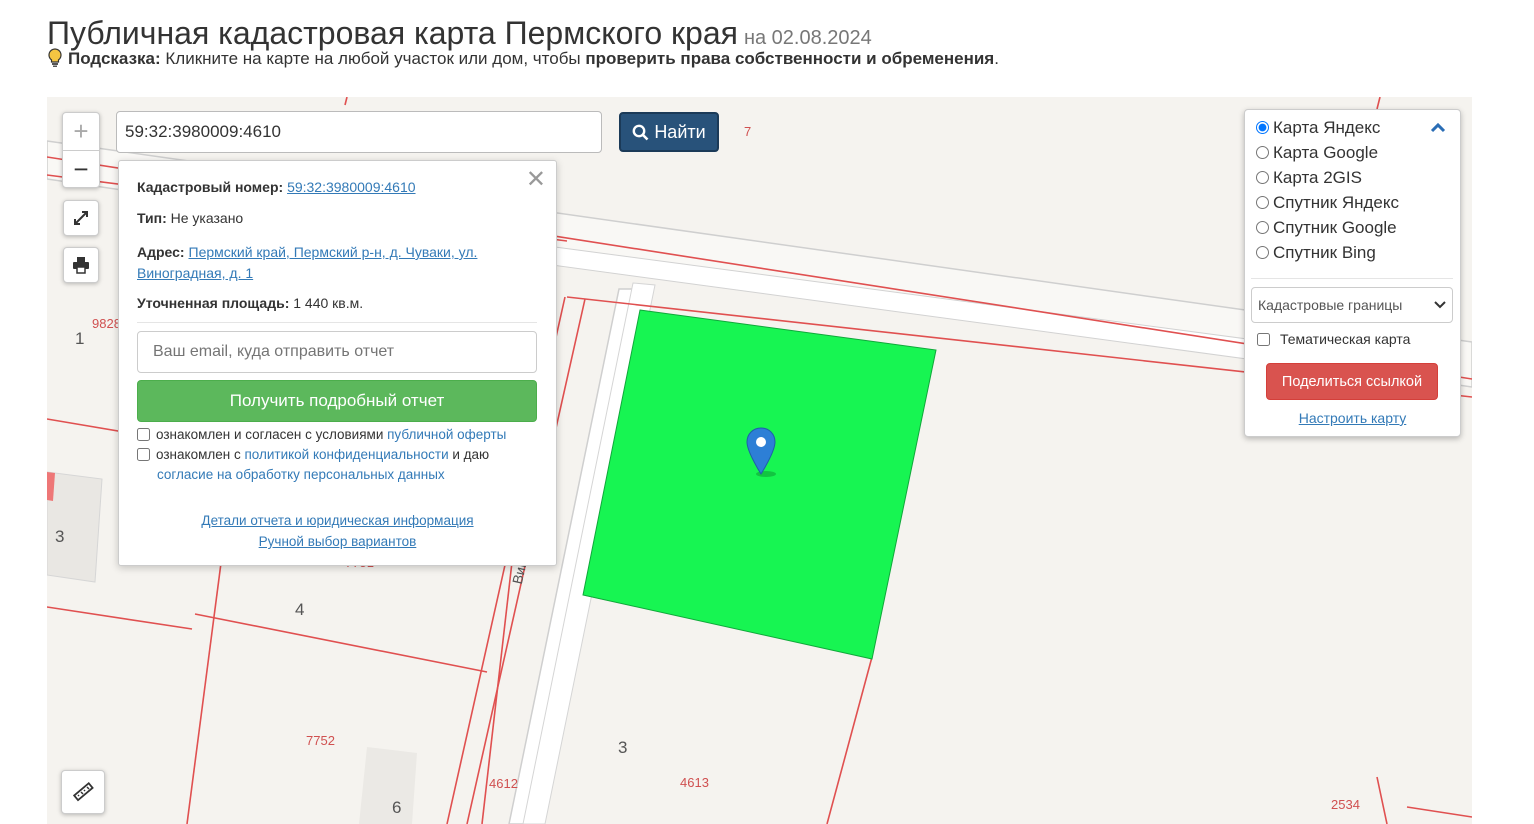 This screenshot has height=824, width=1534. What do you see at coordinates (359, 132) in the screenshot?
I see `search-input` at bounding box center [359, 132].